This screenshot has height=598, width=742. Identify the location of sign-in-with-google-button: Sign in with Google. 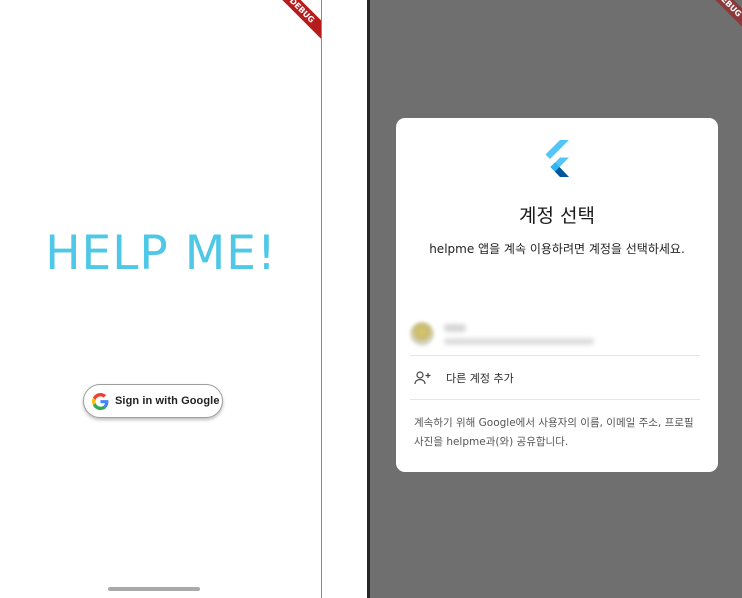
(153, 401).